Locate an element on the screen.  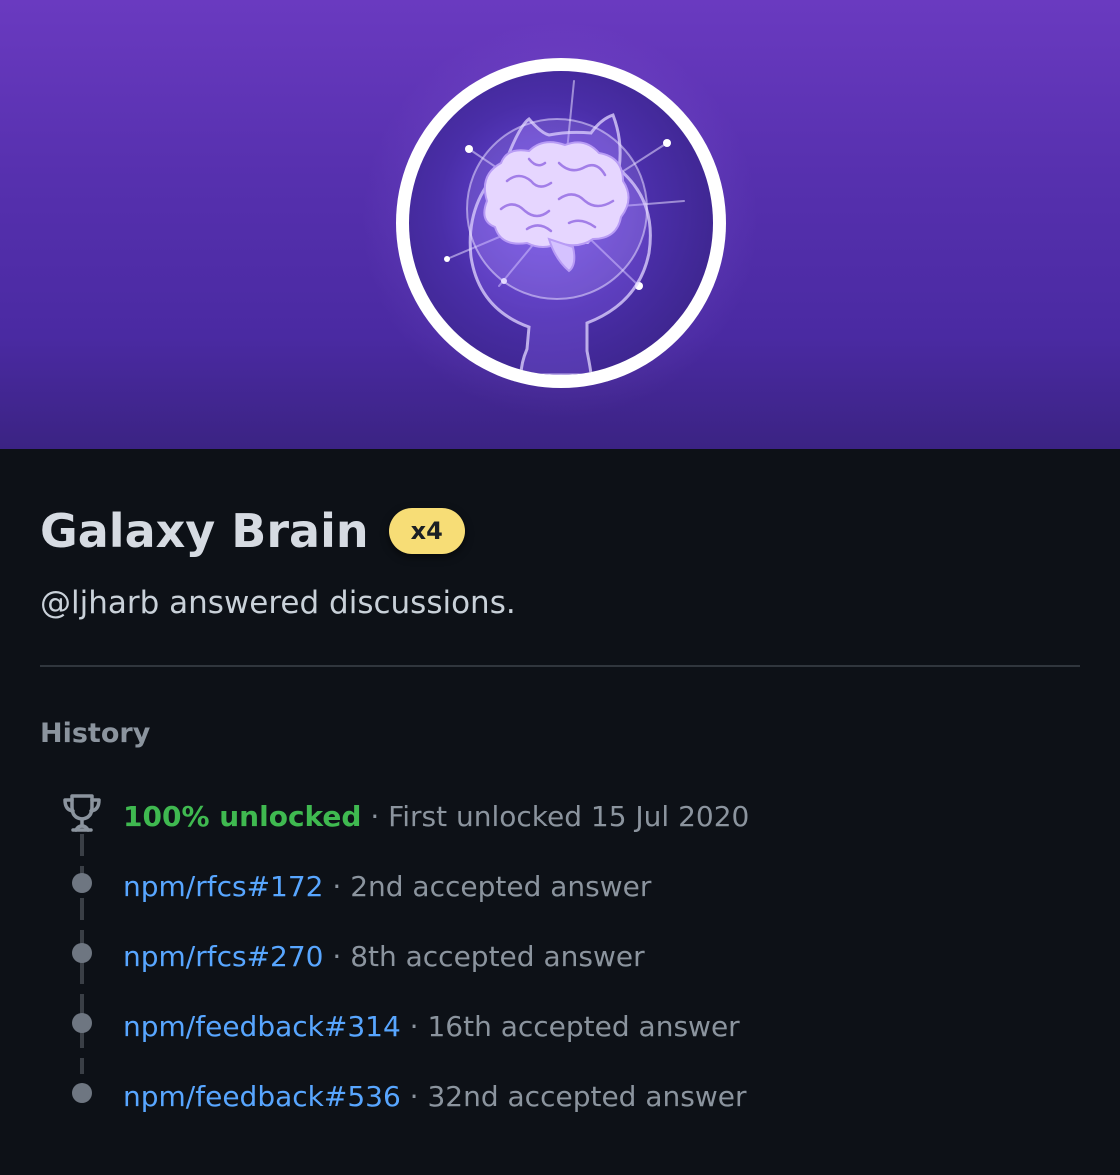
unlocked-status: 100% unlocked is located at coordinates (242, 816).